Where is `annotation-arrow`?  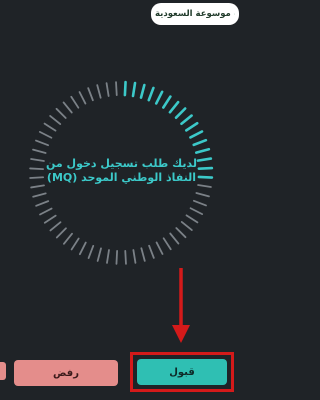
annotation-arrow is located at coordinates (181, 305).